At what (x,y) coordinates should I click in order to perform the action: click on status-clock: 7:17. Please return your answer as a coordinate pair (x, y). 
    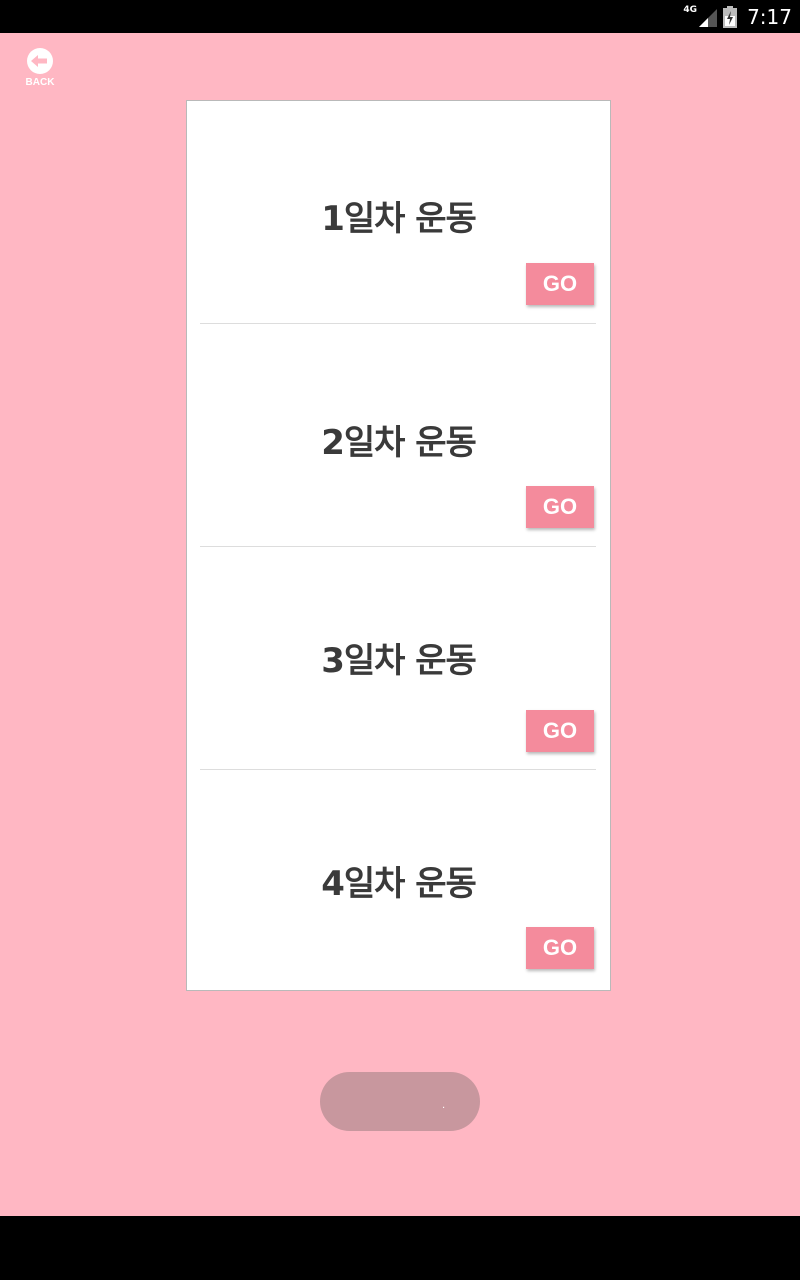
    Looking at the image, I should click on (769, 16).